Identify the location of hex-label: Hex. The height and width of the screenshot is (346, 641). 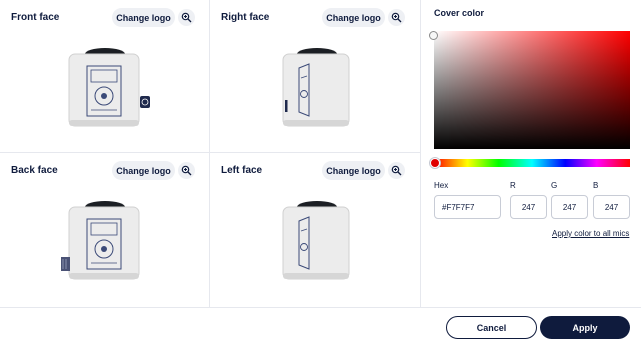
(441, 185).